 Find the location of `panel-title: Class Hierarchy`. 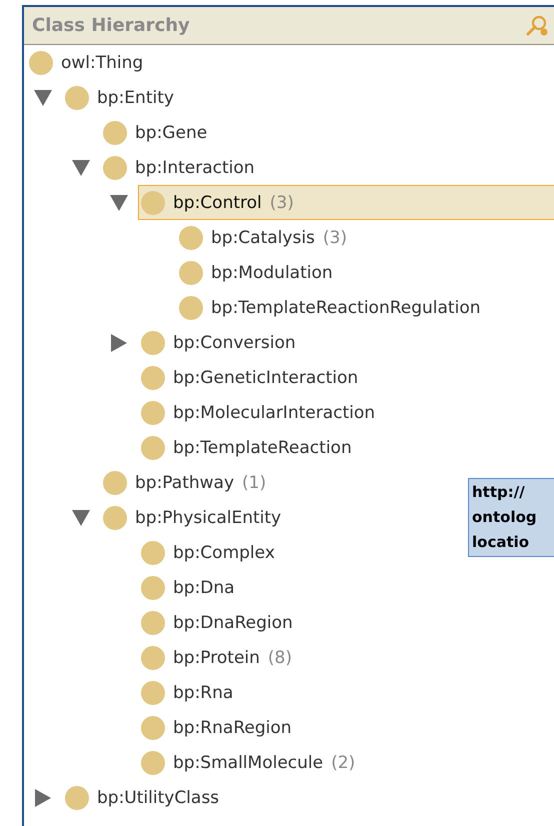

panel-title: Class Hierarchy is located at coordinates (111, 25).